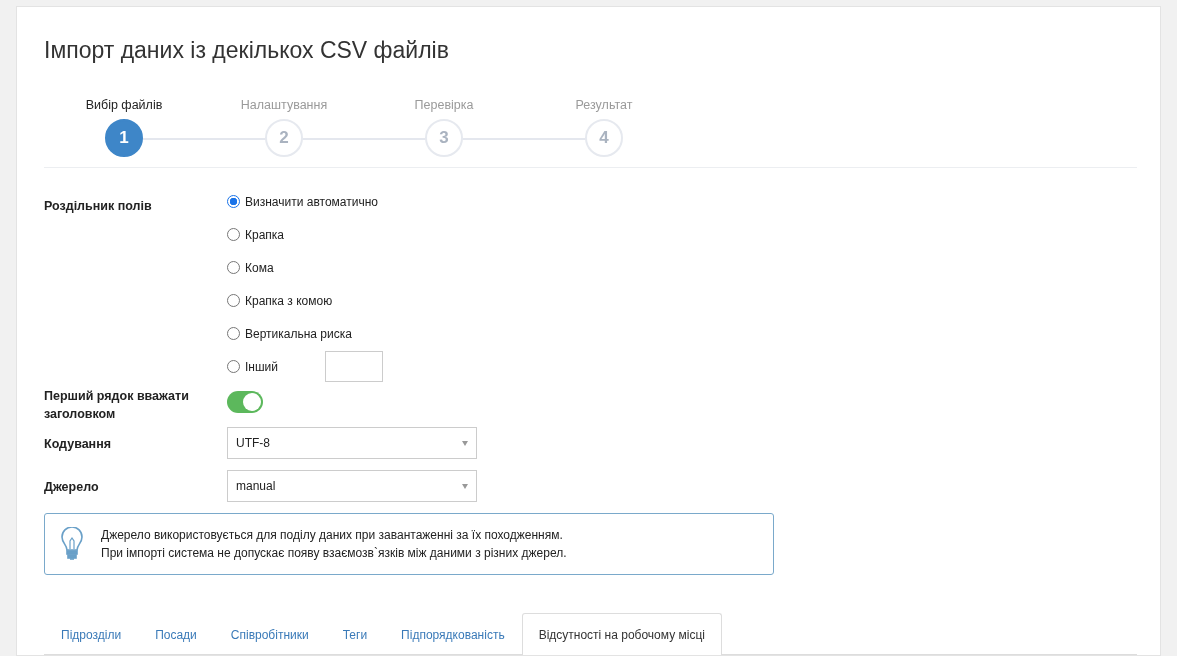 The width and height of the screenshot is (1177, 656). Describe the element at coordinates (78, 444) in the screenshot. I see `field-label: Кодування` at that location.